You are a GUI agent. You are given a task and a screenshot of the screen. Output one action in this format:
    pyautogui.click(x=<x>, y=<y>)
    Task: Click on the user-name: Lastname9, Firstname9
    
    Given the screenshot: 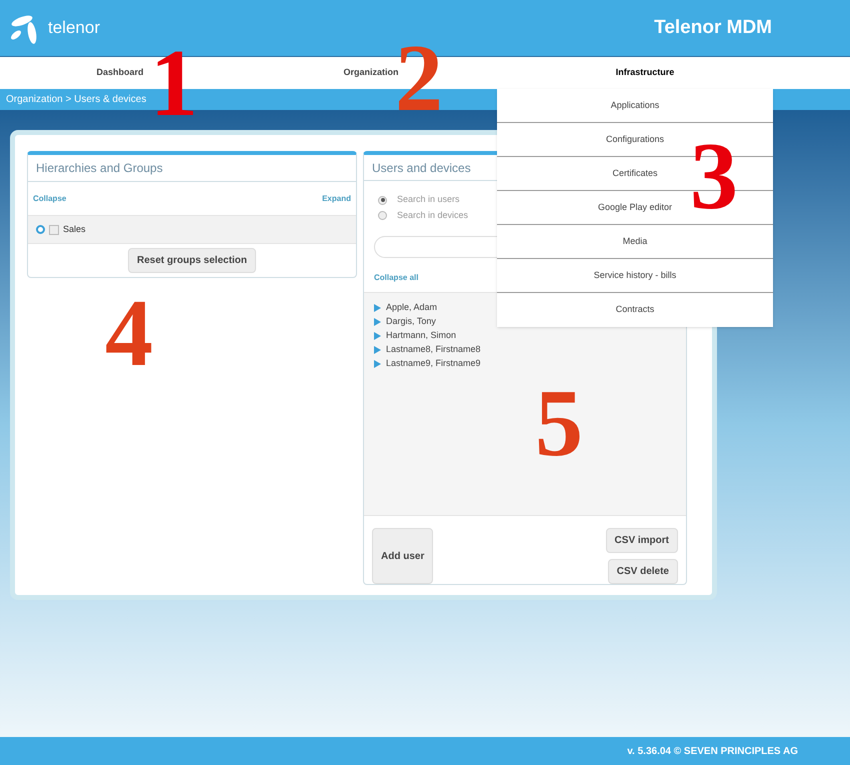 What is the action you would take?
    pyautogui.click(x=433, y=364)
    